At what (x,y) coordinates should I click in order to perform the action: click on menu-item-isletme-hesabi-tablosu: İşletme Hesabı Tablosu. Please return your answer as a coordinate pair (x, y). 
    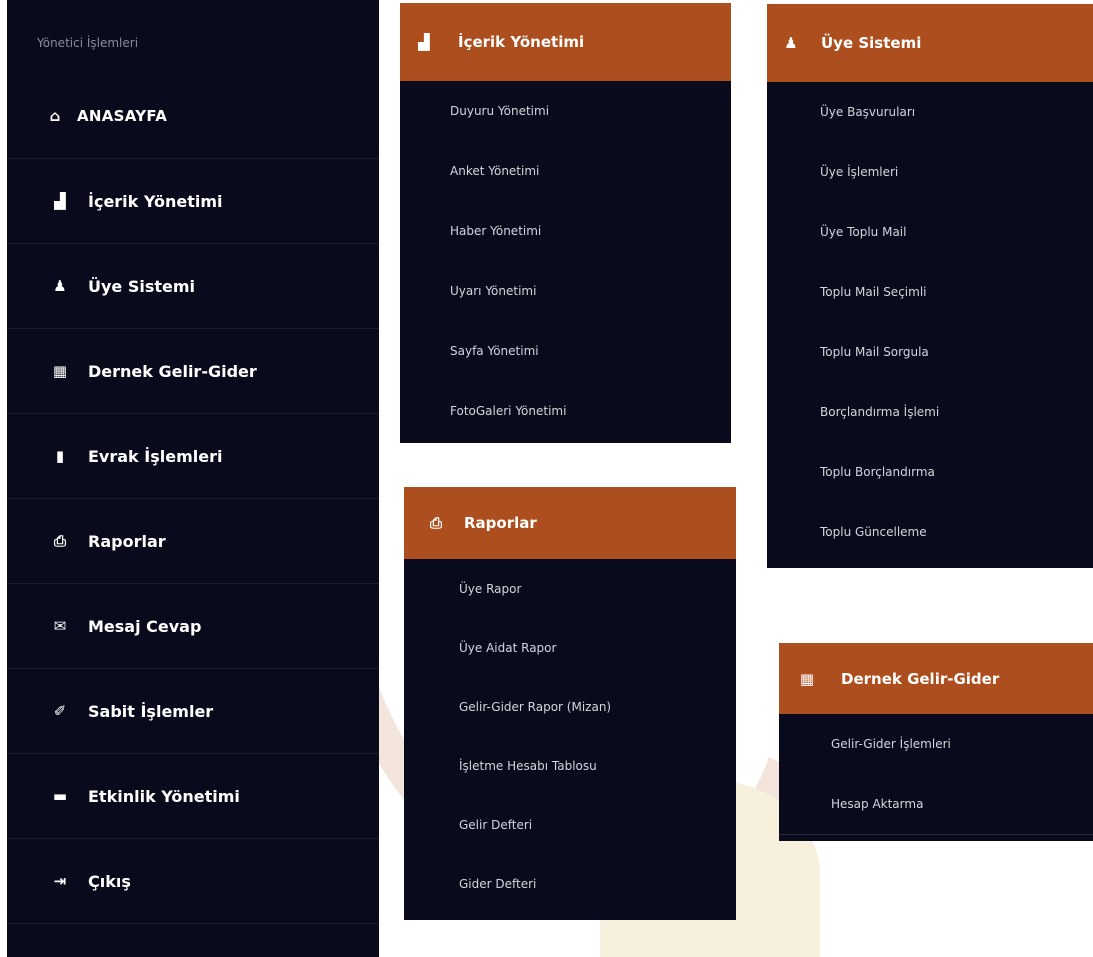
    Looking at the image, I should click on (570, 765).